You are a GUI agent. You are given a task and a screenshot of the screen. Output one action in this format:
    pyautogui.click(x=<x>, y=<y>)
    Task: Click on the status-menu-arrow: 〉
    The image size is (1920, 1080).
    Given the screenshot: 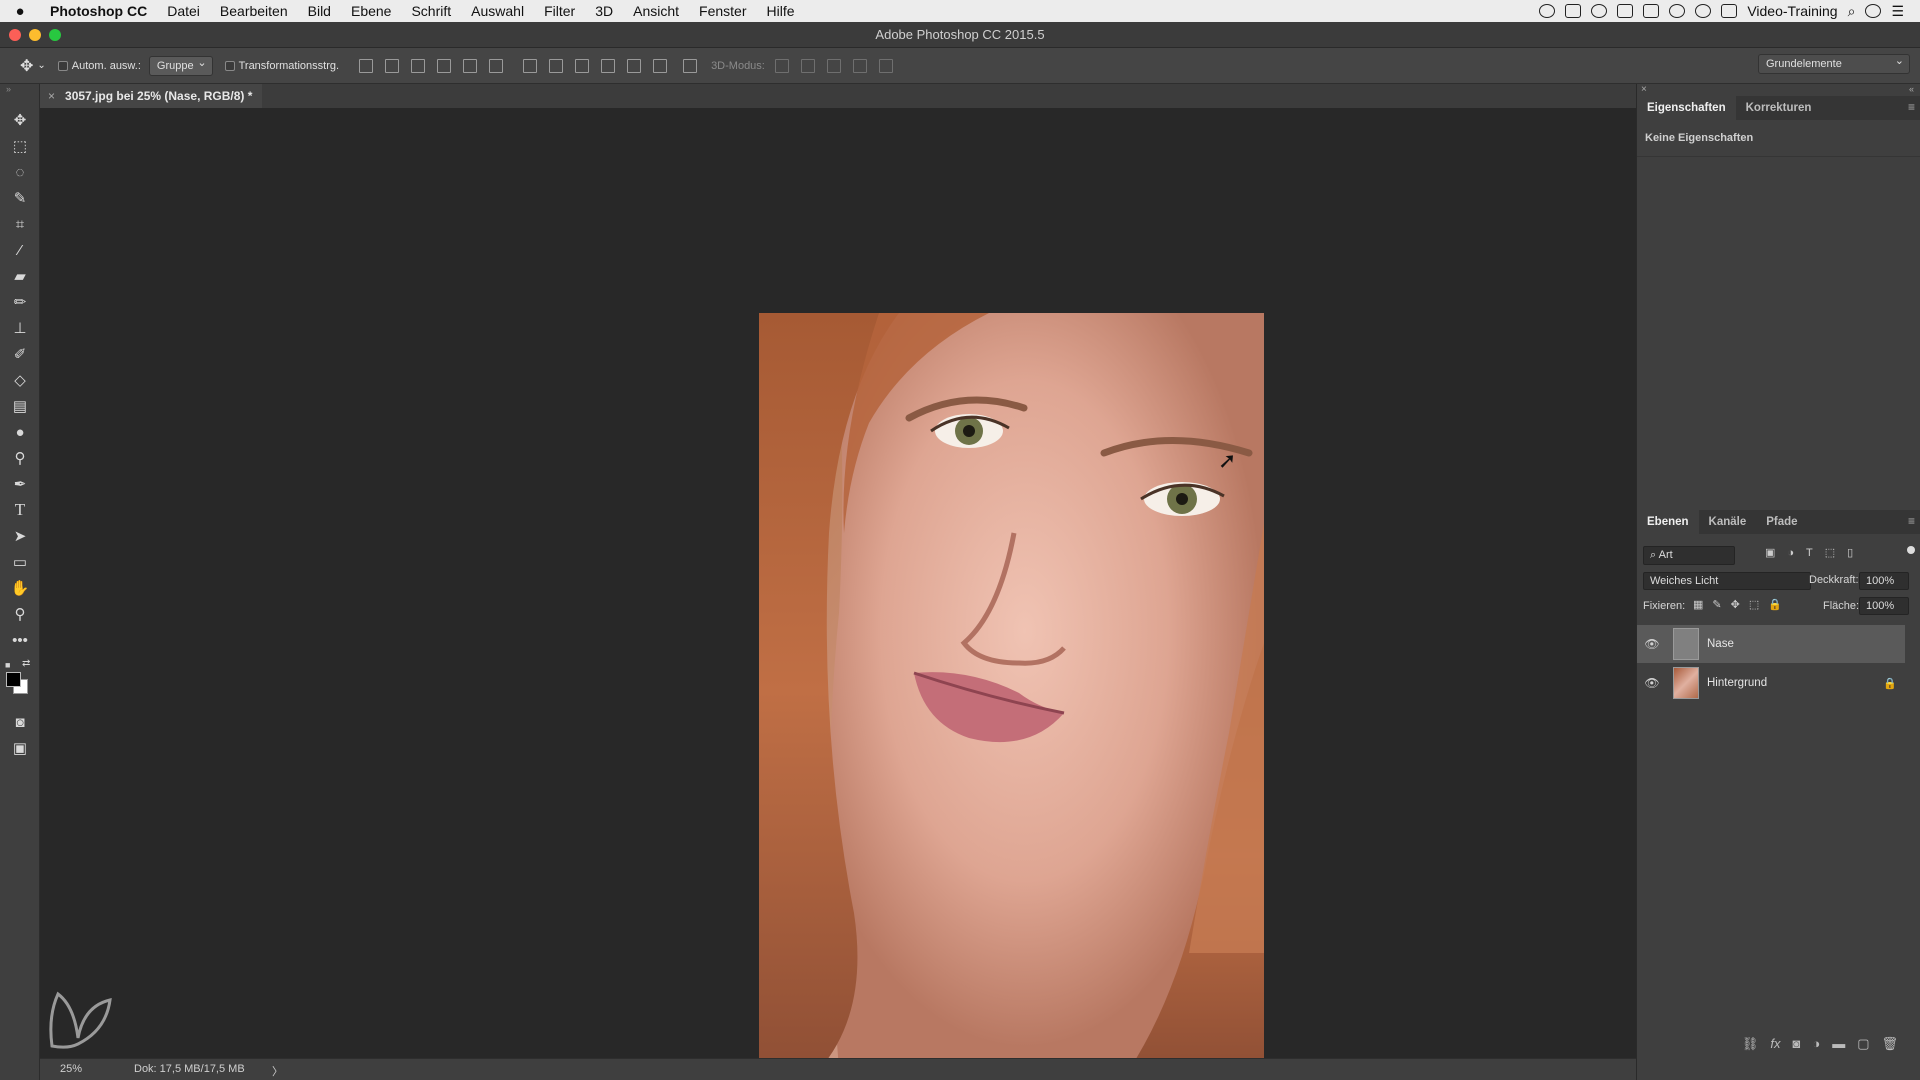 What is the action you would take?
    pyautogui.click(x=277, y=1071)
    